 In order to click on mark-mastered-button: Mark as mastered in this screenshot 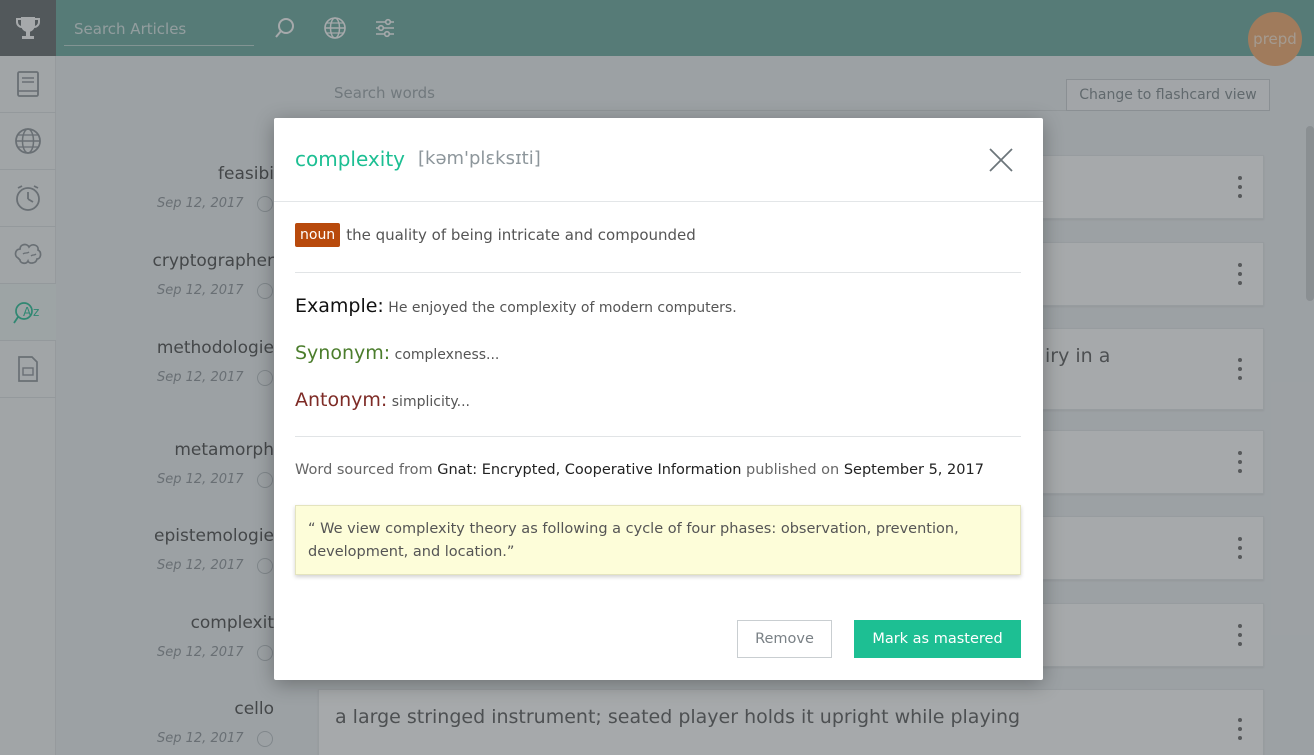, I will do `click(937, 639)`.